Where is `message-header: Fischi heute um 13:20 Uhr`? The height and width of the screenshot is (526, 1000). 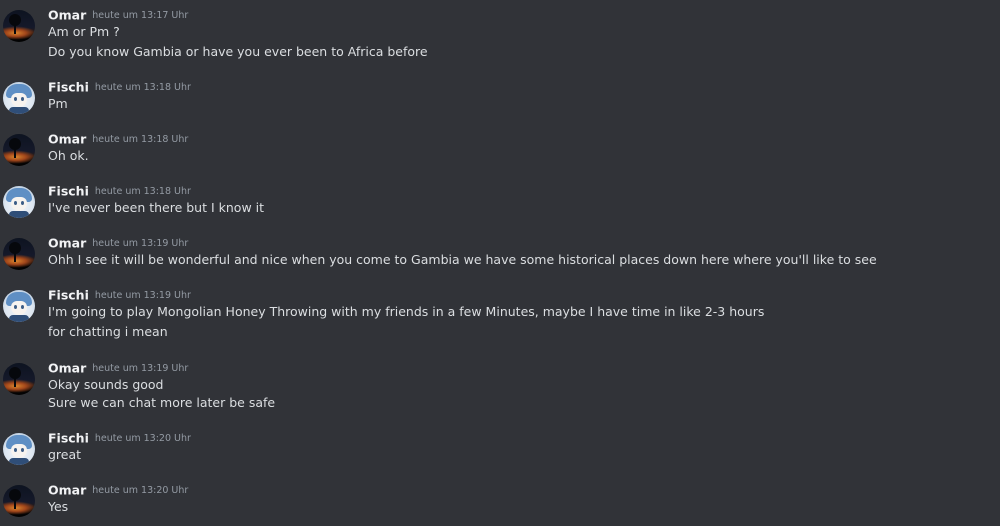
message-header: Fischi heute um 13:20 Uhr is located at coordinates (119, 438).